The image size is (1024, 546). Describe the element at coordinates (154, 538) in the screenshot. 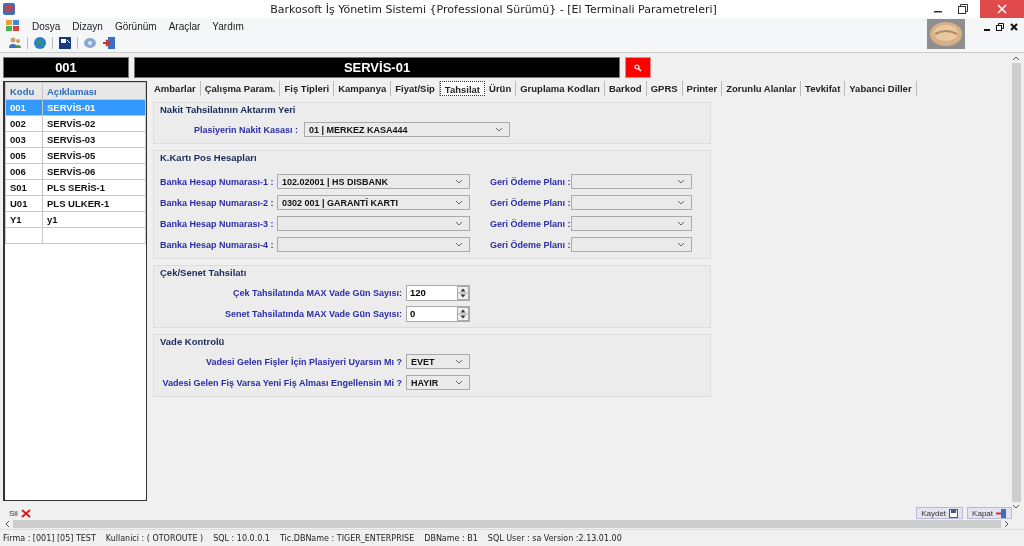

I see `status-text: Kullanici : ( OTOROUTE )` at that location.